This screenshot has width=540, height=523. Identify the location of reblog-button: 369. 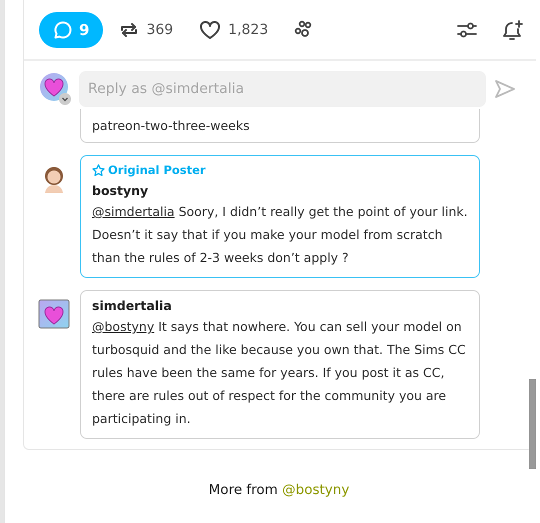
(146, 30).